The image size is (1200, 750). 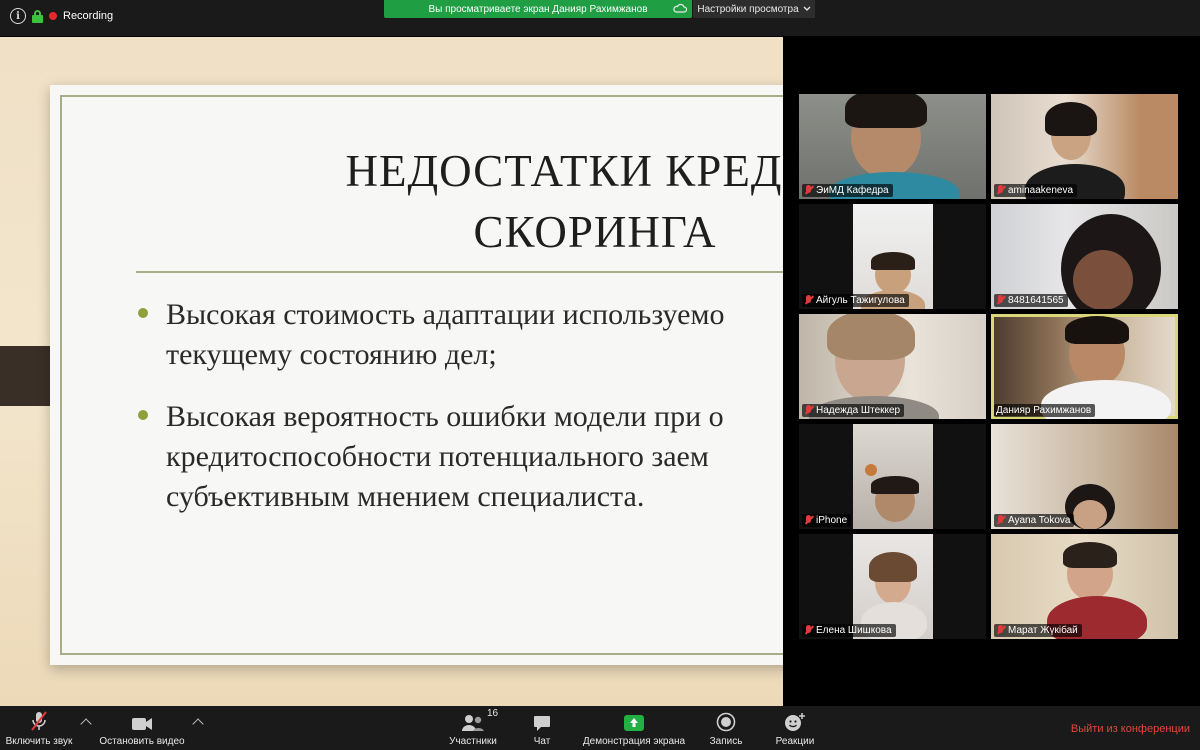 What do you see at coordinates (37, 16) in the screenshot?
I see `lock-icon` at bounding box center [37, 16].